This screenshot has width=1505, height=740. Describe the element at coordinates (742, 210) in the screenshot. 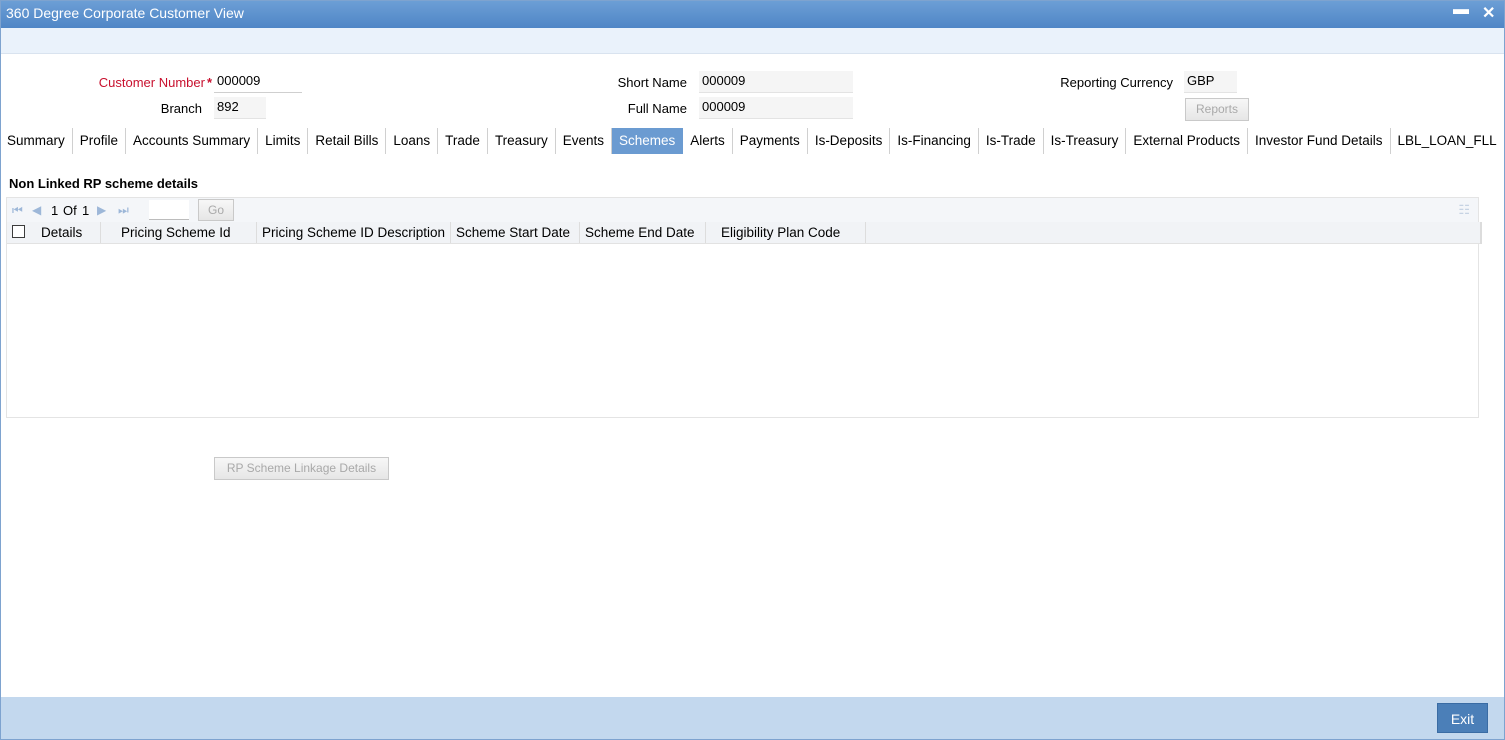

I see `grid-pager: ⏮ ◀ 1 Of 1 ▶ ⏭ Go ☷` at that location.